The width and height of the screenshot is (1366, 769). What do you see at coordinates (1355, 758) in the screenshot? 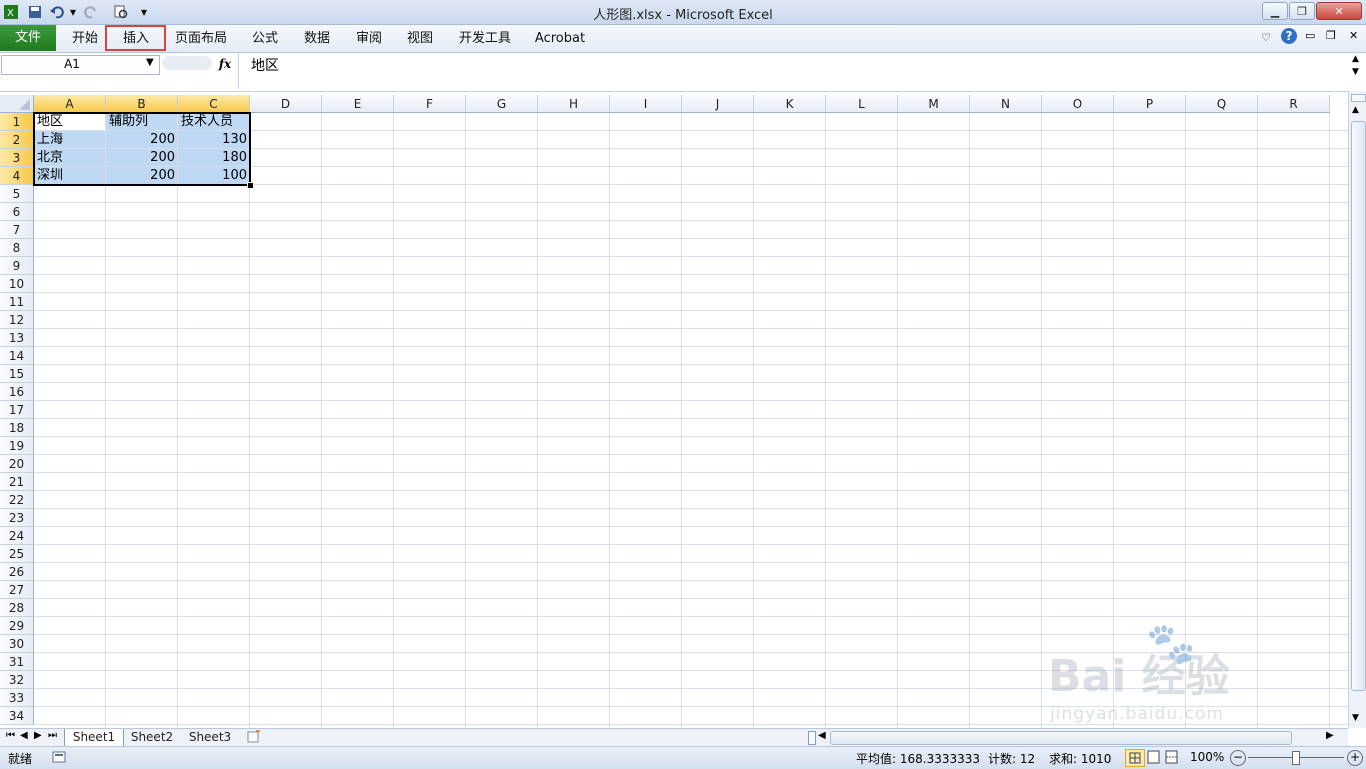
I see `zoom-in-icon: +` at bounding box center [1355, 758].